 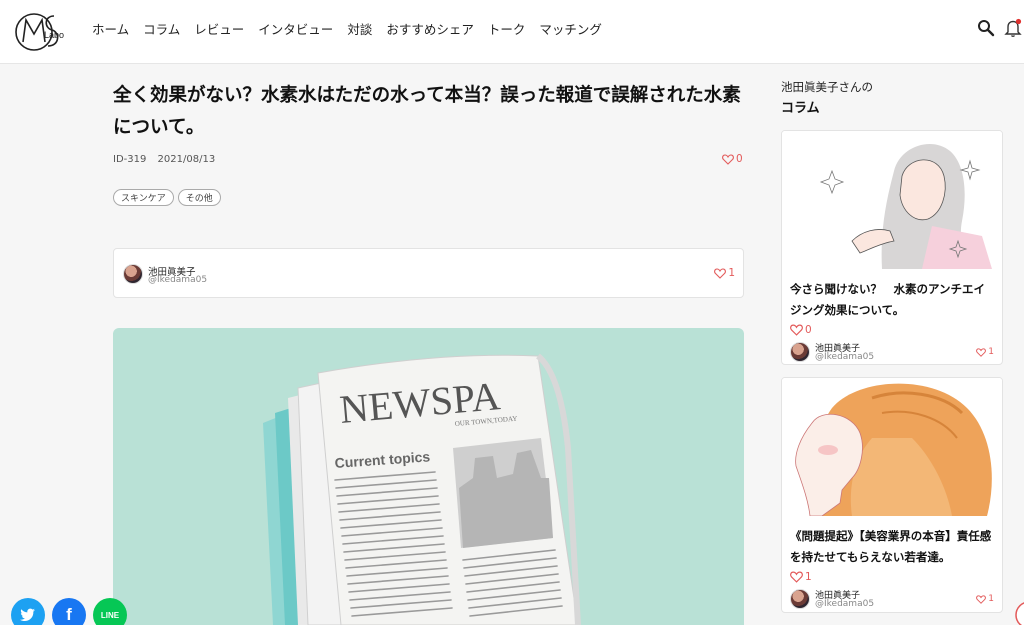 I want to click on card-like-button: 1, so click(x=892, y=575).